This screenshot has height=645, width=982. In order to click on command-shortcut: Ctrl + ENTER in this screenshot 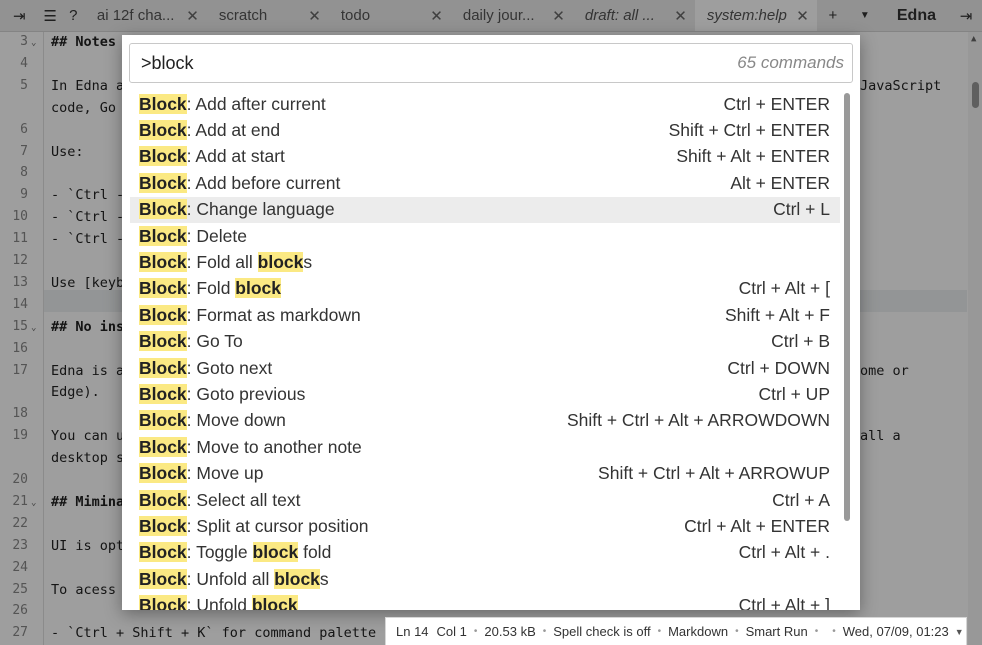, I will do `click(776, 103)`.